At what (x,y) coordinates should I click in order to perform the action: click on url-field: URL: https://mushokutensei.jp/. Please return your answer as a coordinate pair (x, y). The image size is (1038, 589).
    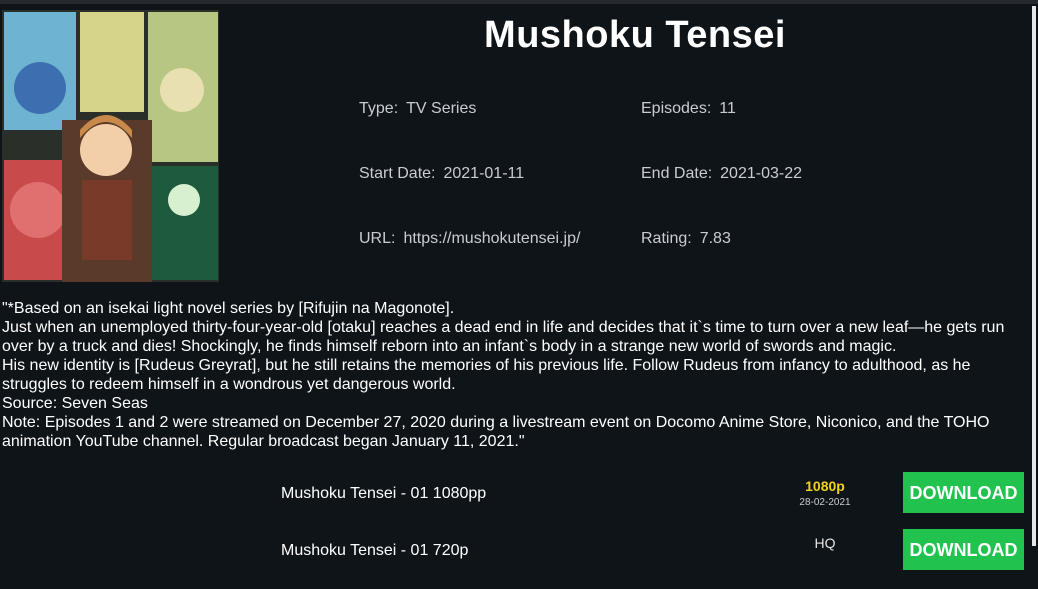
    Looking at the image, I should click on (469, 239).